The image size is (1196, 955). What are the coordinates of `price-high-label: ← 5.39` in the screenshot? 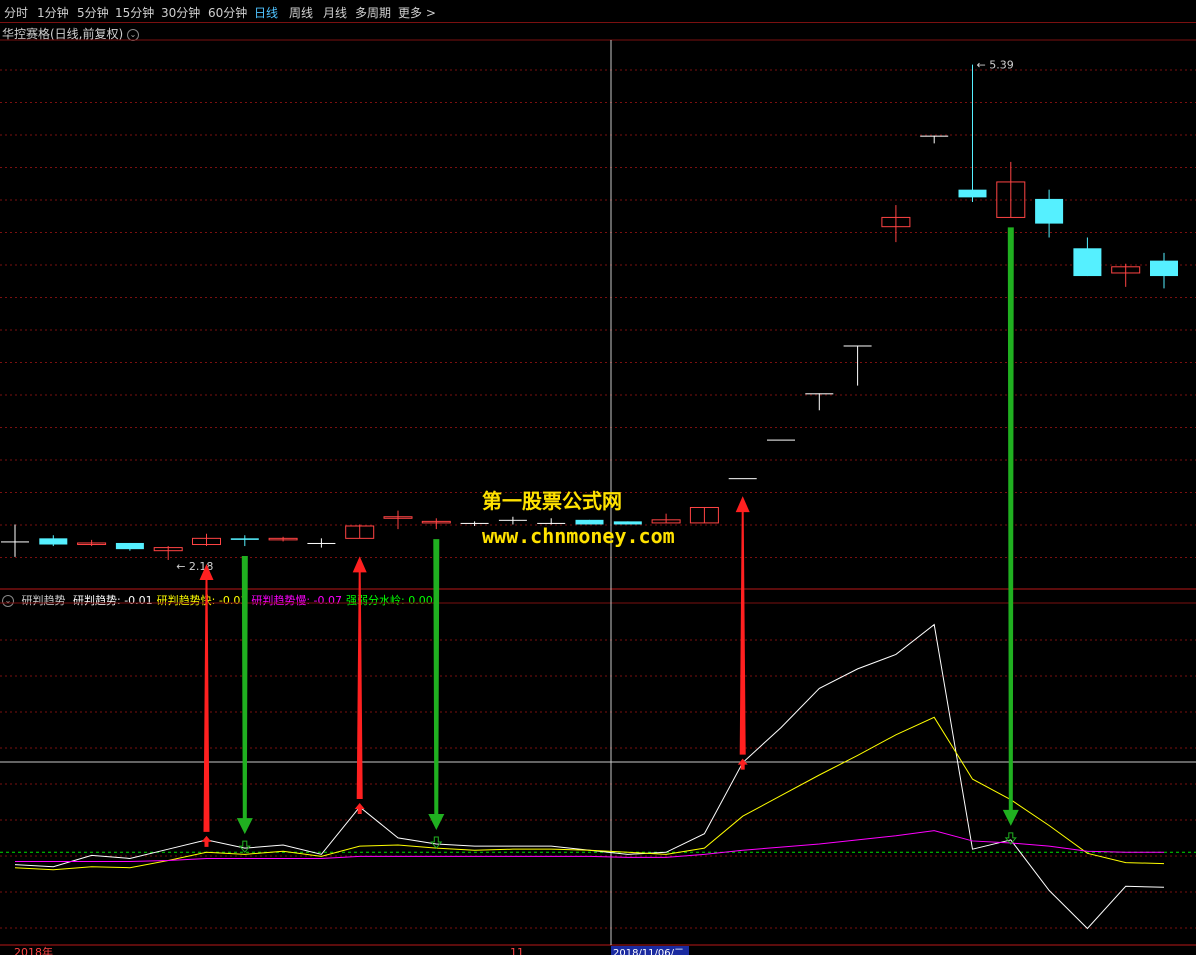 It's located at (995, 65).